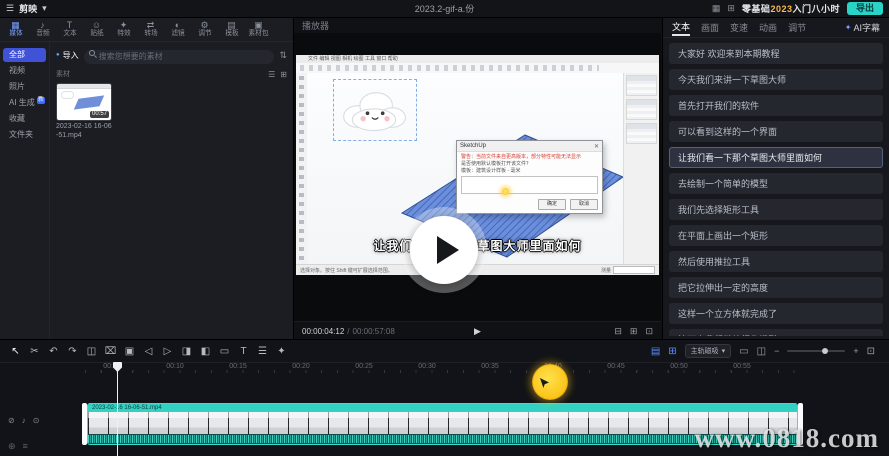  I want to click on ribbon-item-模板: ▤ 模板, so click(231, 29).